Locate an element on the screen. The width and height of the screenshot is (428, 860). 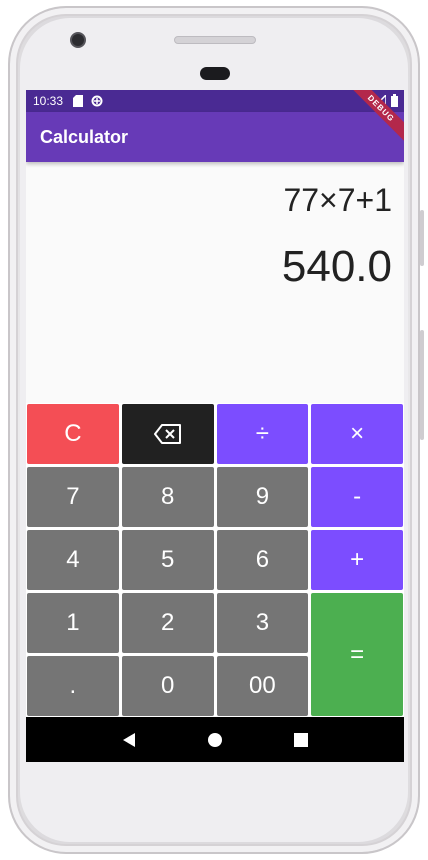
backspace-icon is located at coordinates (167, 434).